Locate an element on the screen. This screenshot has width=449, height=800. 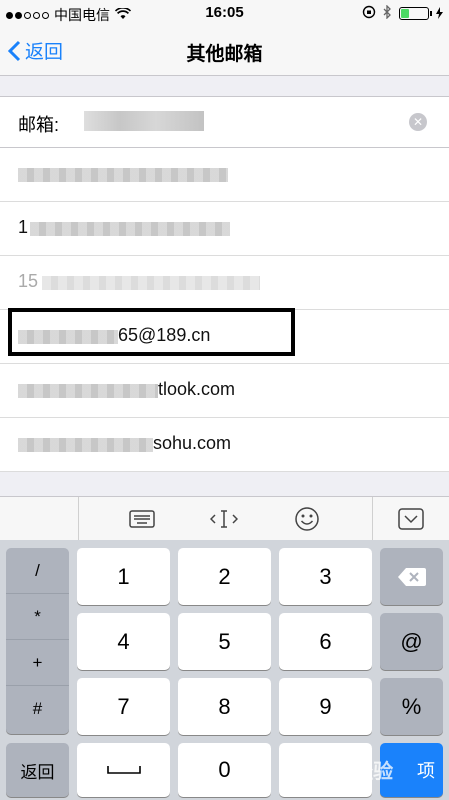
digit-key-8: 8 is located at coordinates (224, 706).